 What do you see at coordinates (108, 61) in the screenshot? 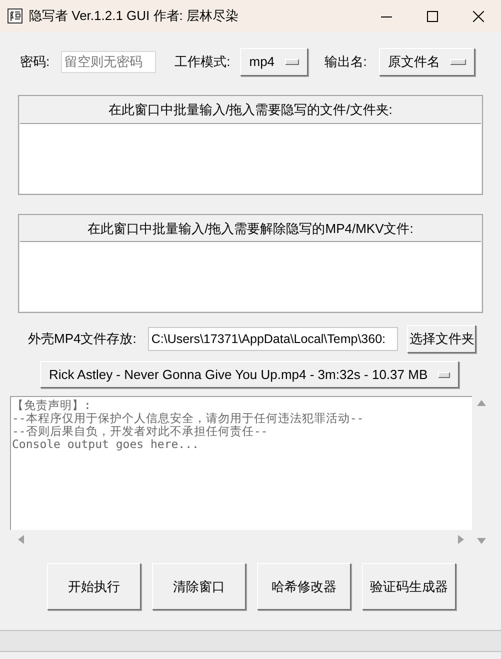
I see `password-field: 留空则无密码` at bounding box center [108, 61].